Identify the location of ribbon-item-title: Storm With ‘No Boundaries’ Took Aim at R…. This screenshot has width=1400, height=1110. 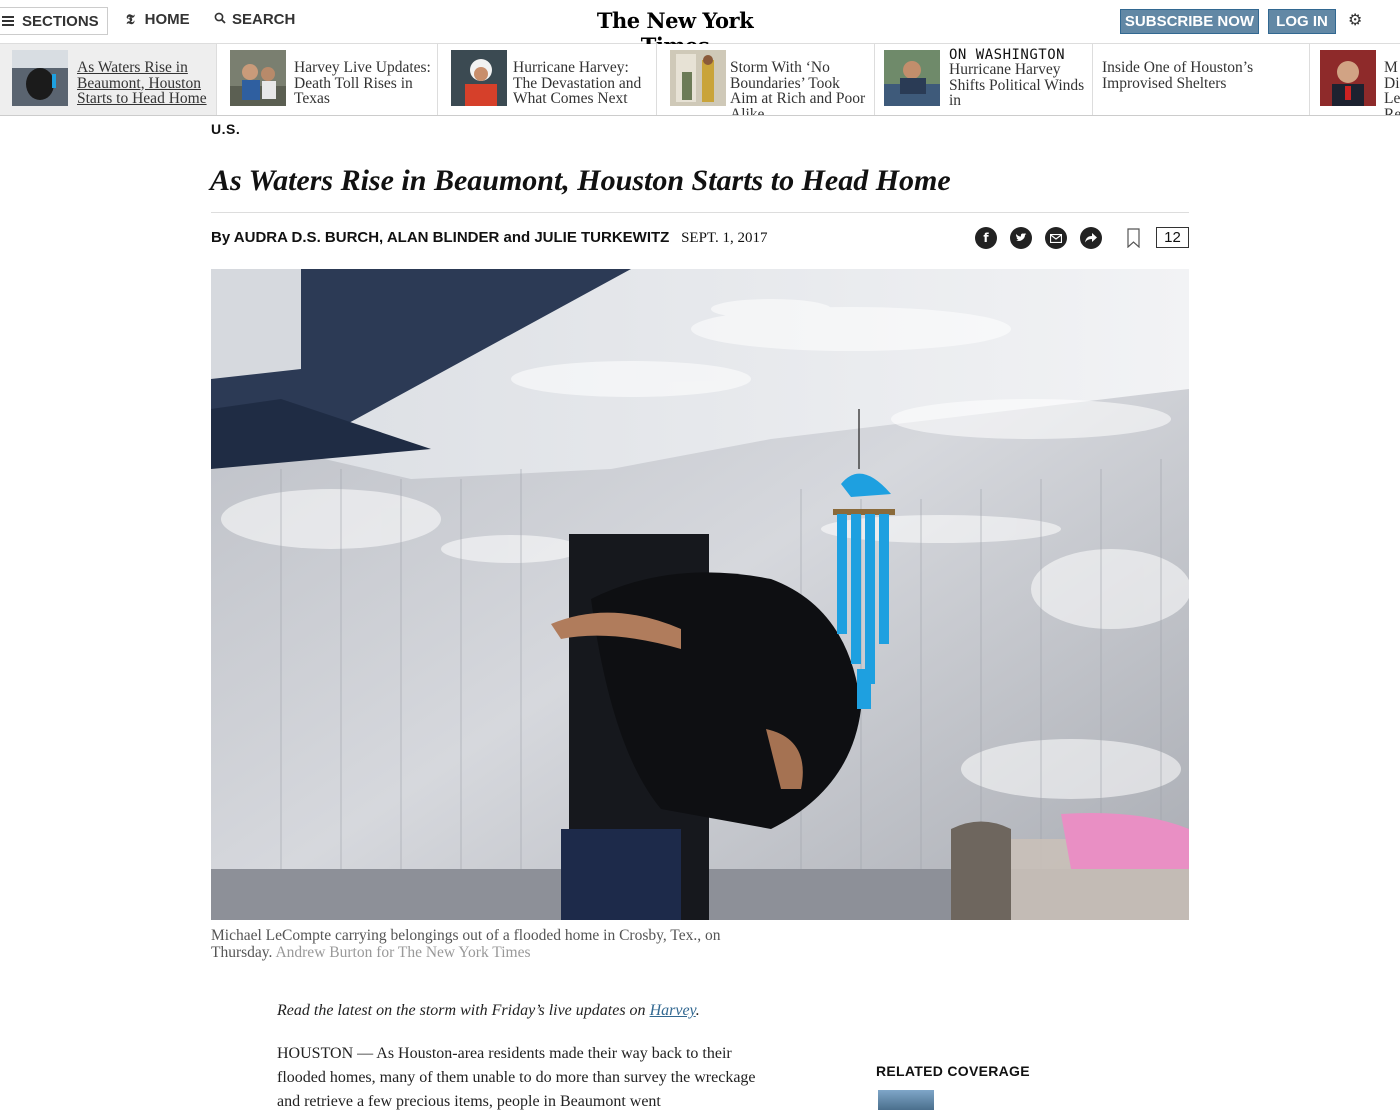
(798, 87).